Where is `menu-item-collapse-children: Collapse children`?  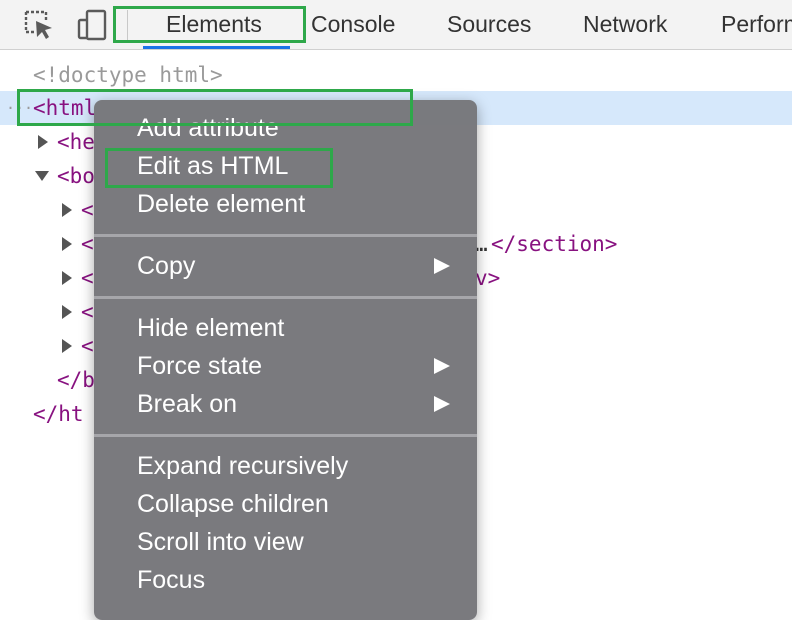
menu-item-collapse-children: Collapse children is located at coordinates (285, 504).